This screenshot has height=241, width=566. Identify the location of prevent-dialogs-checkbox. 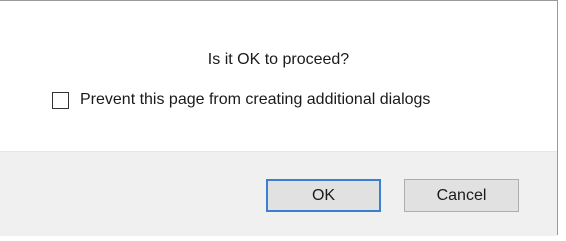
(60, 100).